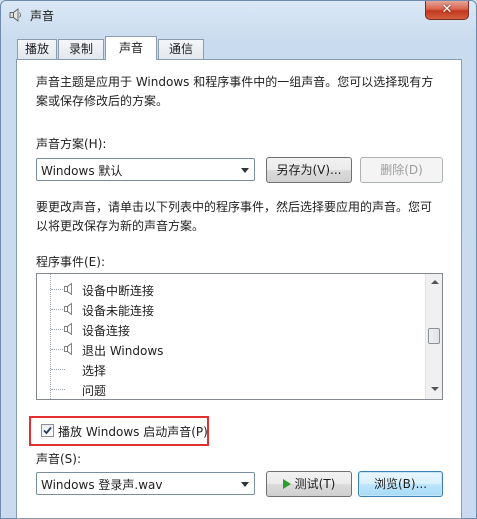  I want to click on sound-scheme-dropdown: Windows 默认, so click(145, 169).